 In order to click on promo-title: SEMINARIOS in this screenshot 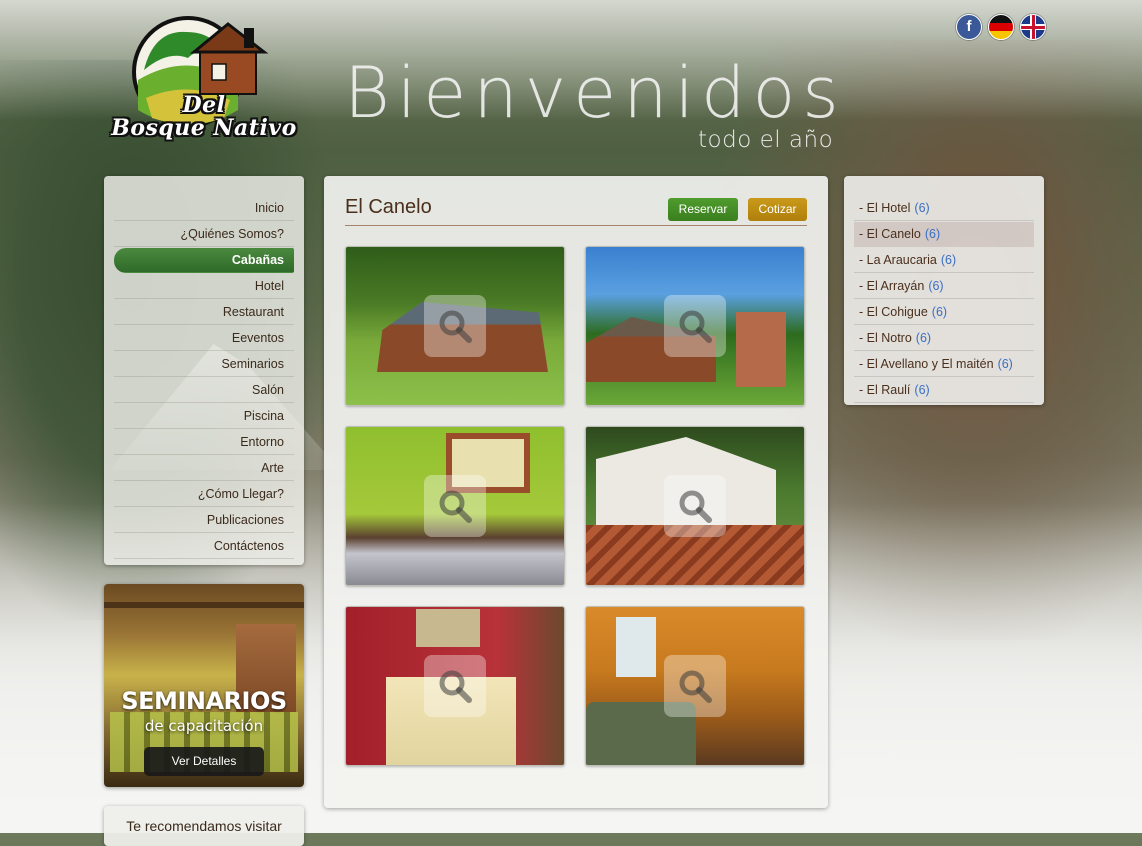, I will do `click(204, 701)`.